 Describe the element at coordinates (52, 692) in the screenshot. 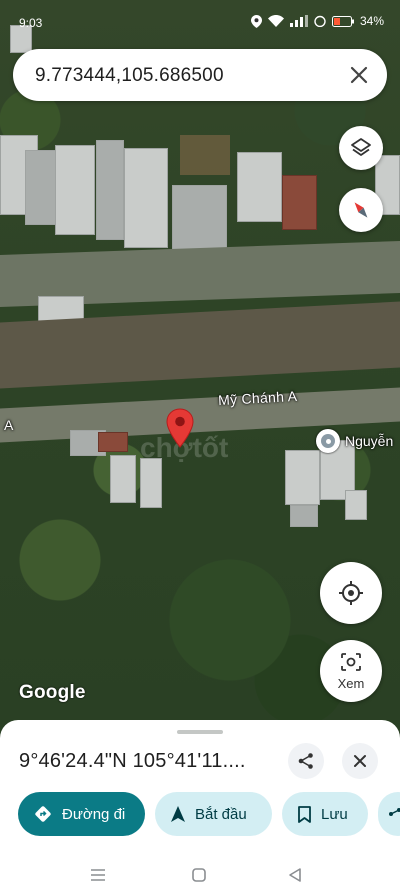

I see `google-logo: Google` at that location.